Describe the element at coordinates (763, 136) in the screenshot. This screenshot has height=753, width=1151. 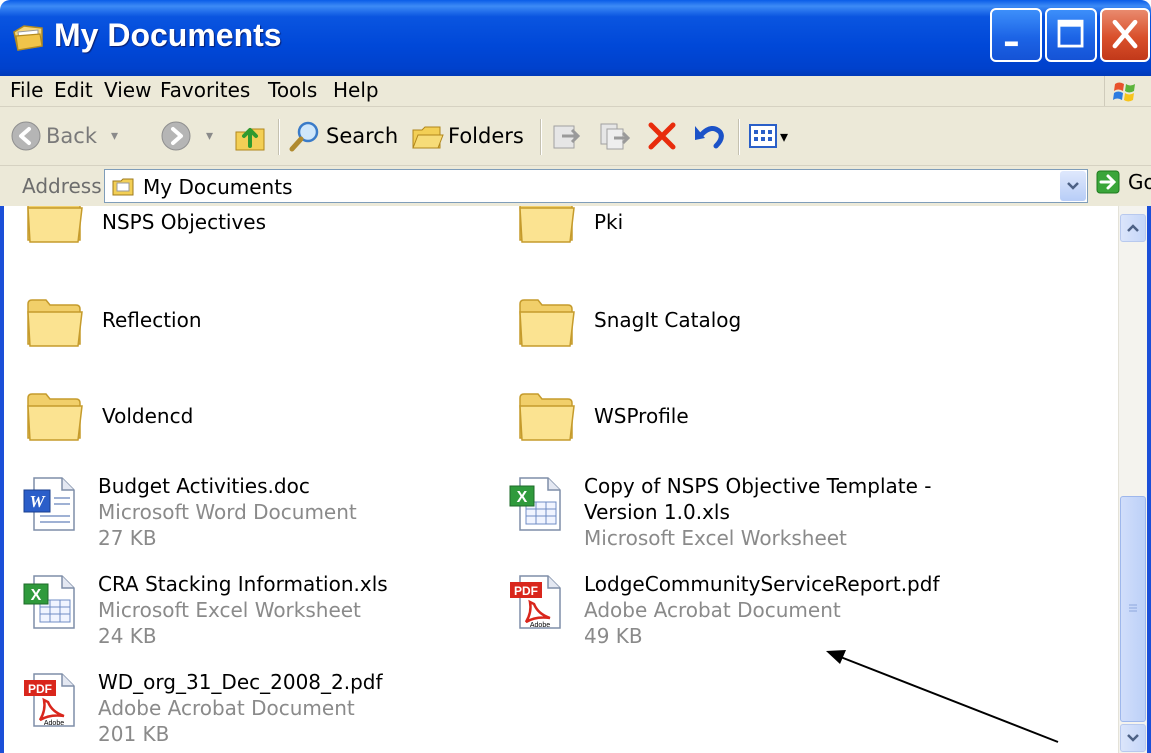
I see `views-icon` at that location.